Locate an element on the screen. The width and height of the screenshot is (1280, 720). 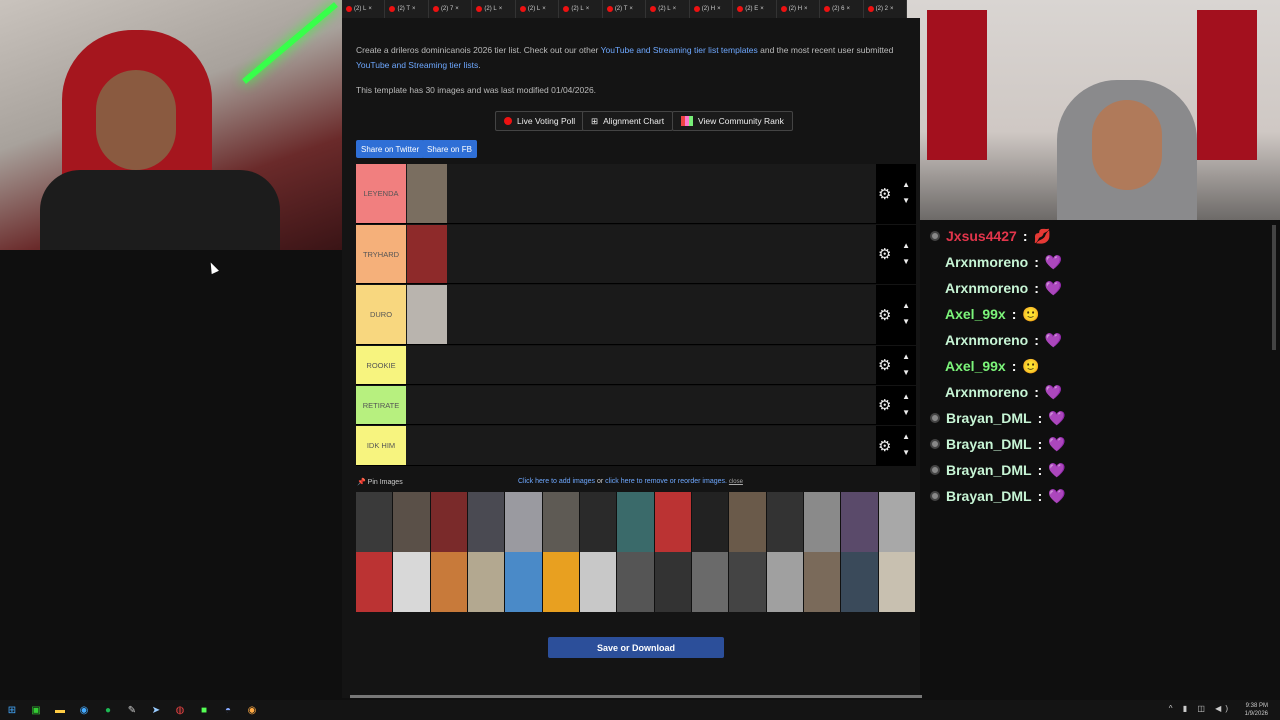
tier-label: IDK HIM is located at coordinates (381, 445).